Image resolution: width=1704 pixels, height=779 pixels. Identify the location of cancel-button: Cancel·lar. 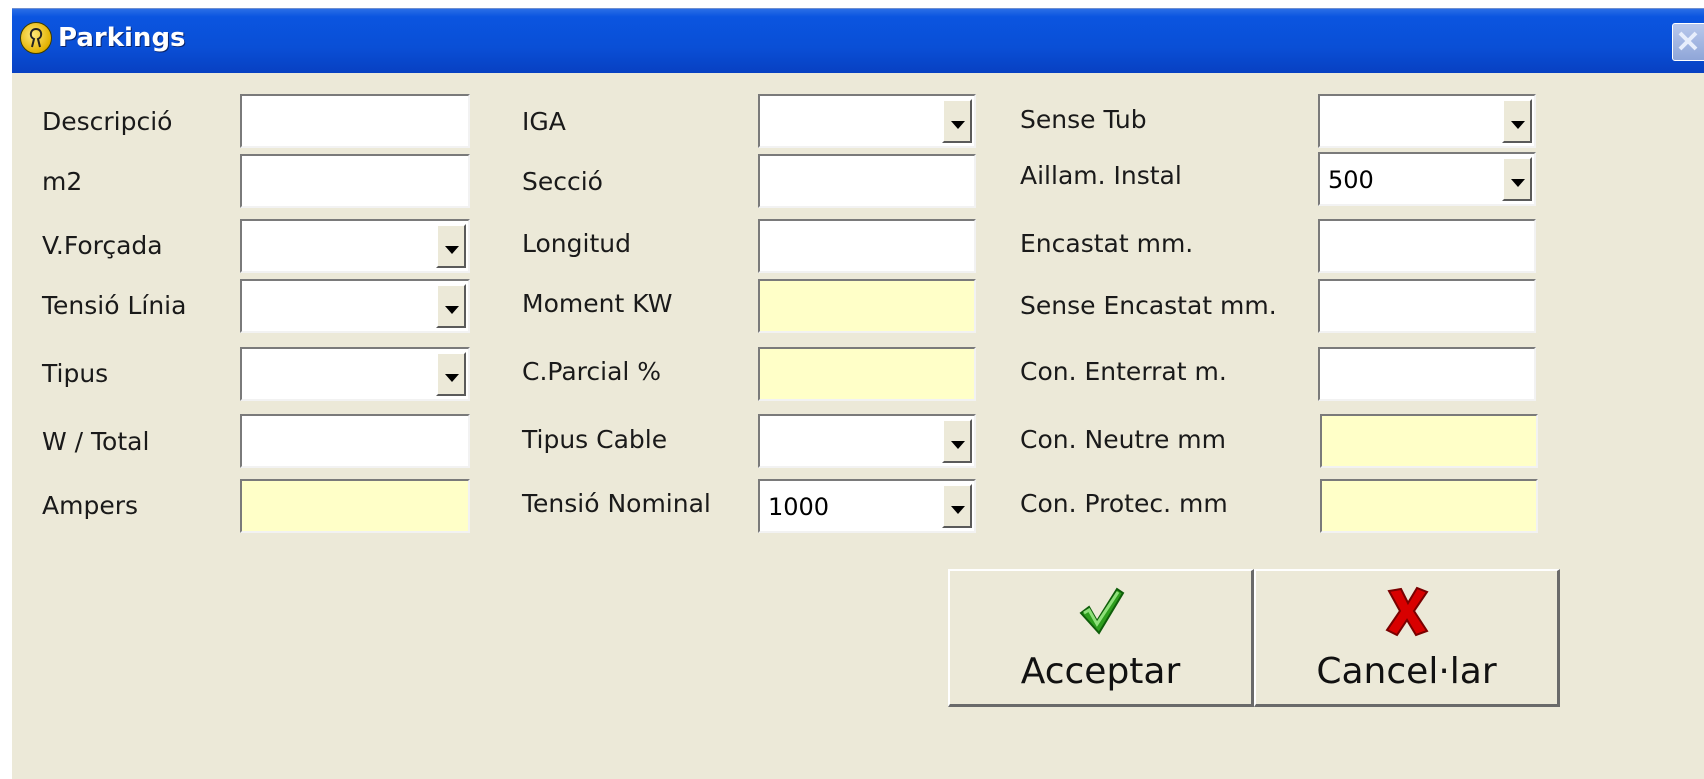
(1407, 638).